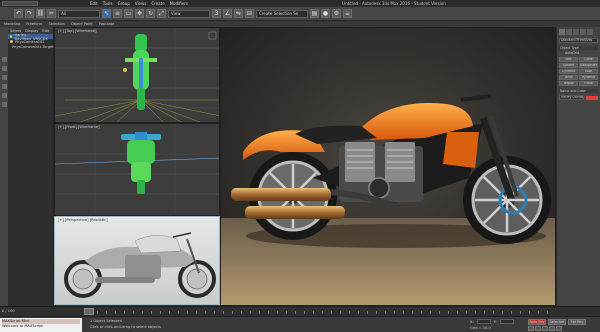 Image resolution: width=600 pixels, height=332 pixels. Describe the element at coordinates (137, 260) in the screenshot. I see `viewport-perspective: [+] [Perspective] [Realistic]` at that location.